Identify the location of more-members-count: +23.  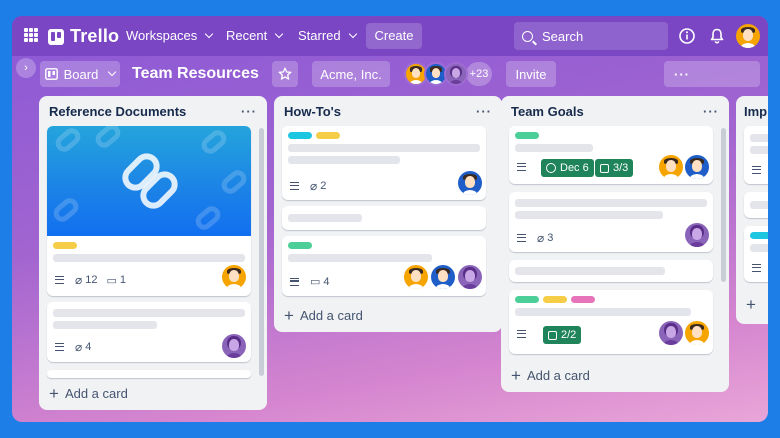
(479, 74).